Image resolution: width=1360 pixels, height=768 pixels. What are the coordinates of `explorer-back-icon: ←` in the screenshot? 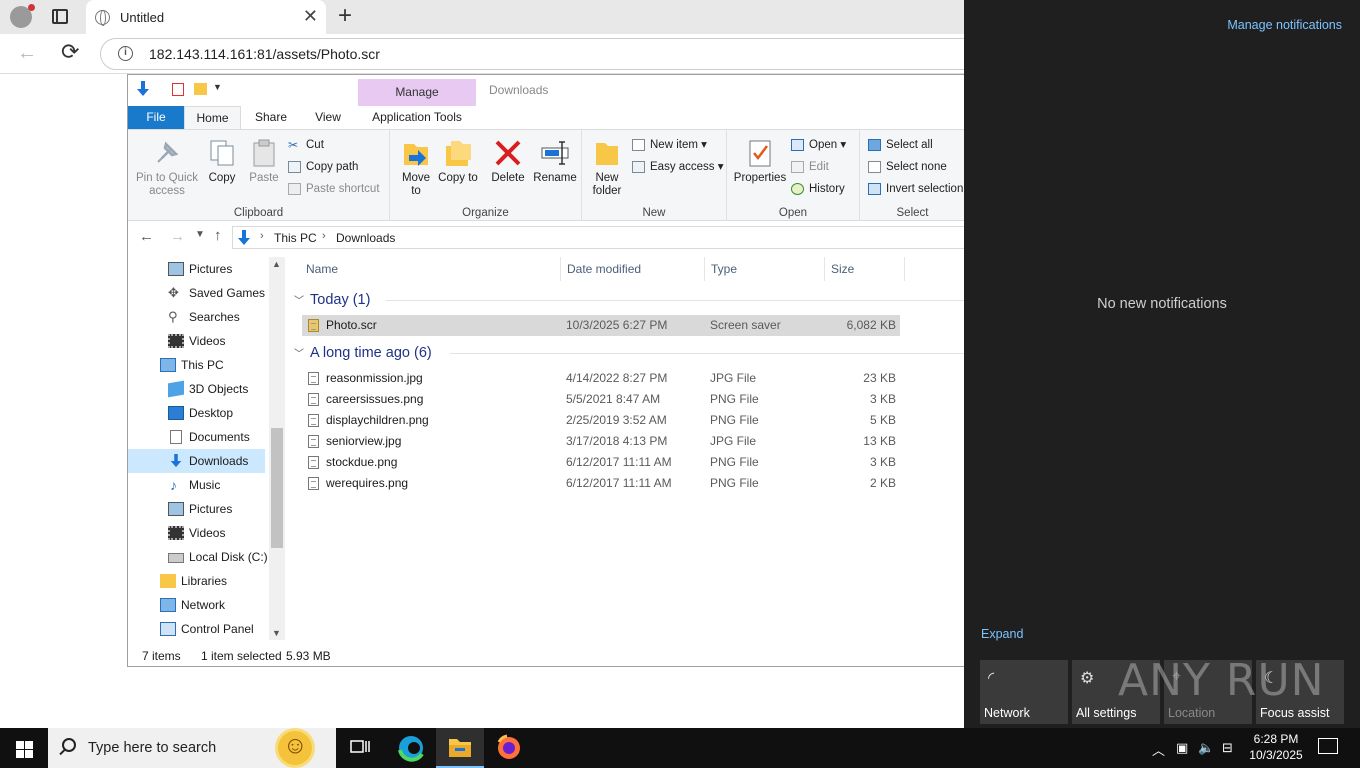 It's located at (146, 236).